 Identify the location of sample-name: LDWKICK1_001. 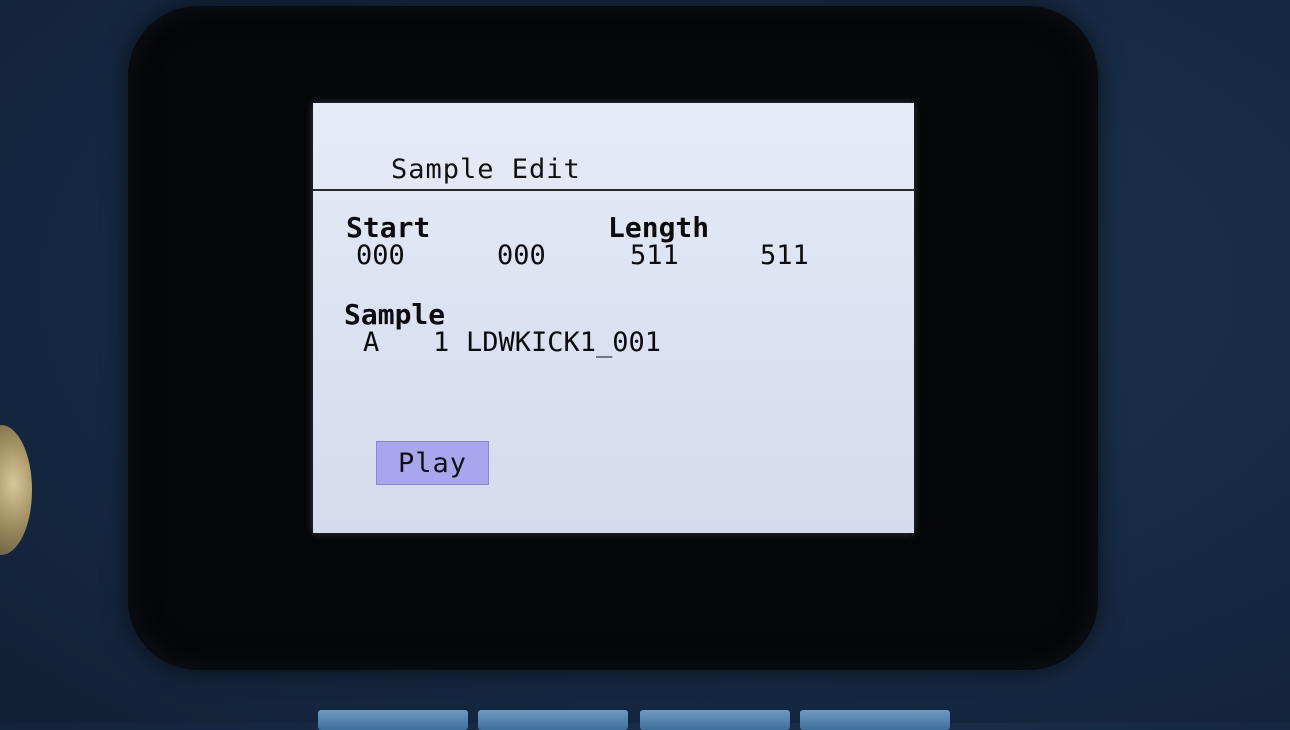
(563, 342).